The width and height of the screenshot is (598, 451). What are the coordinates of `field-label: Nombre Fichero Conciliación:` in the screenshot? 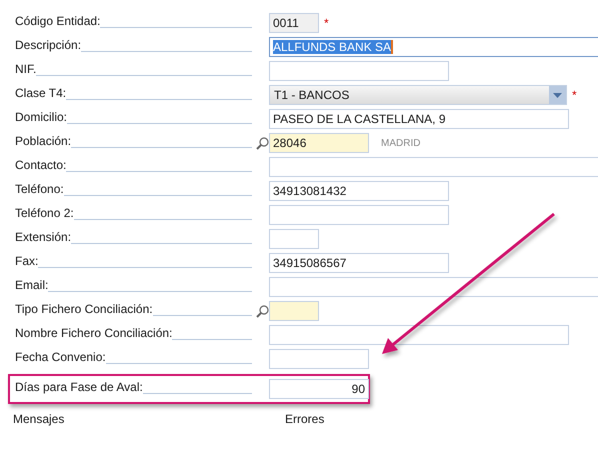 It's located at (93, 334).